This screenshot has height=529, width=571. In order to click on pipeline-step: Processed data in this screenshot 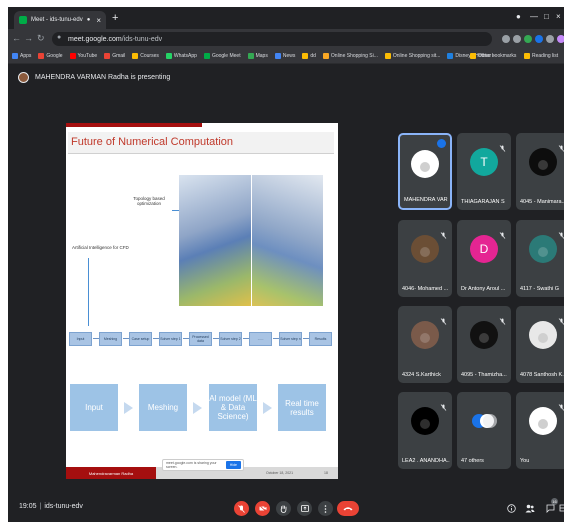, I will do `click(200, 339)`.